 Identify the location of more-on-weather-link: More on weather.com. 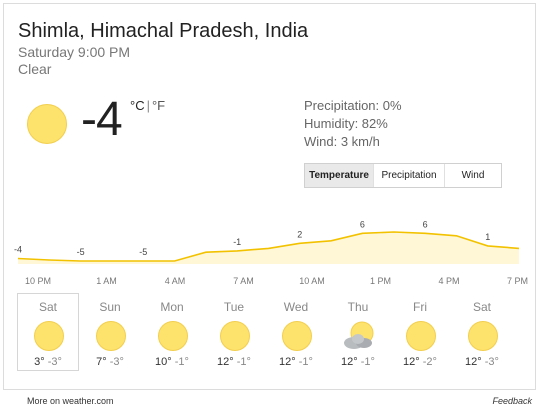
(70, 401).